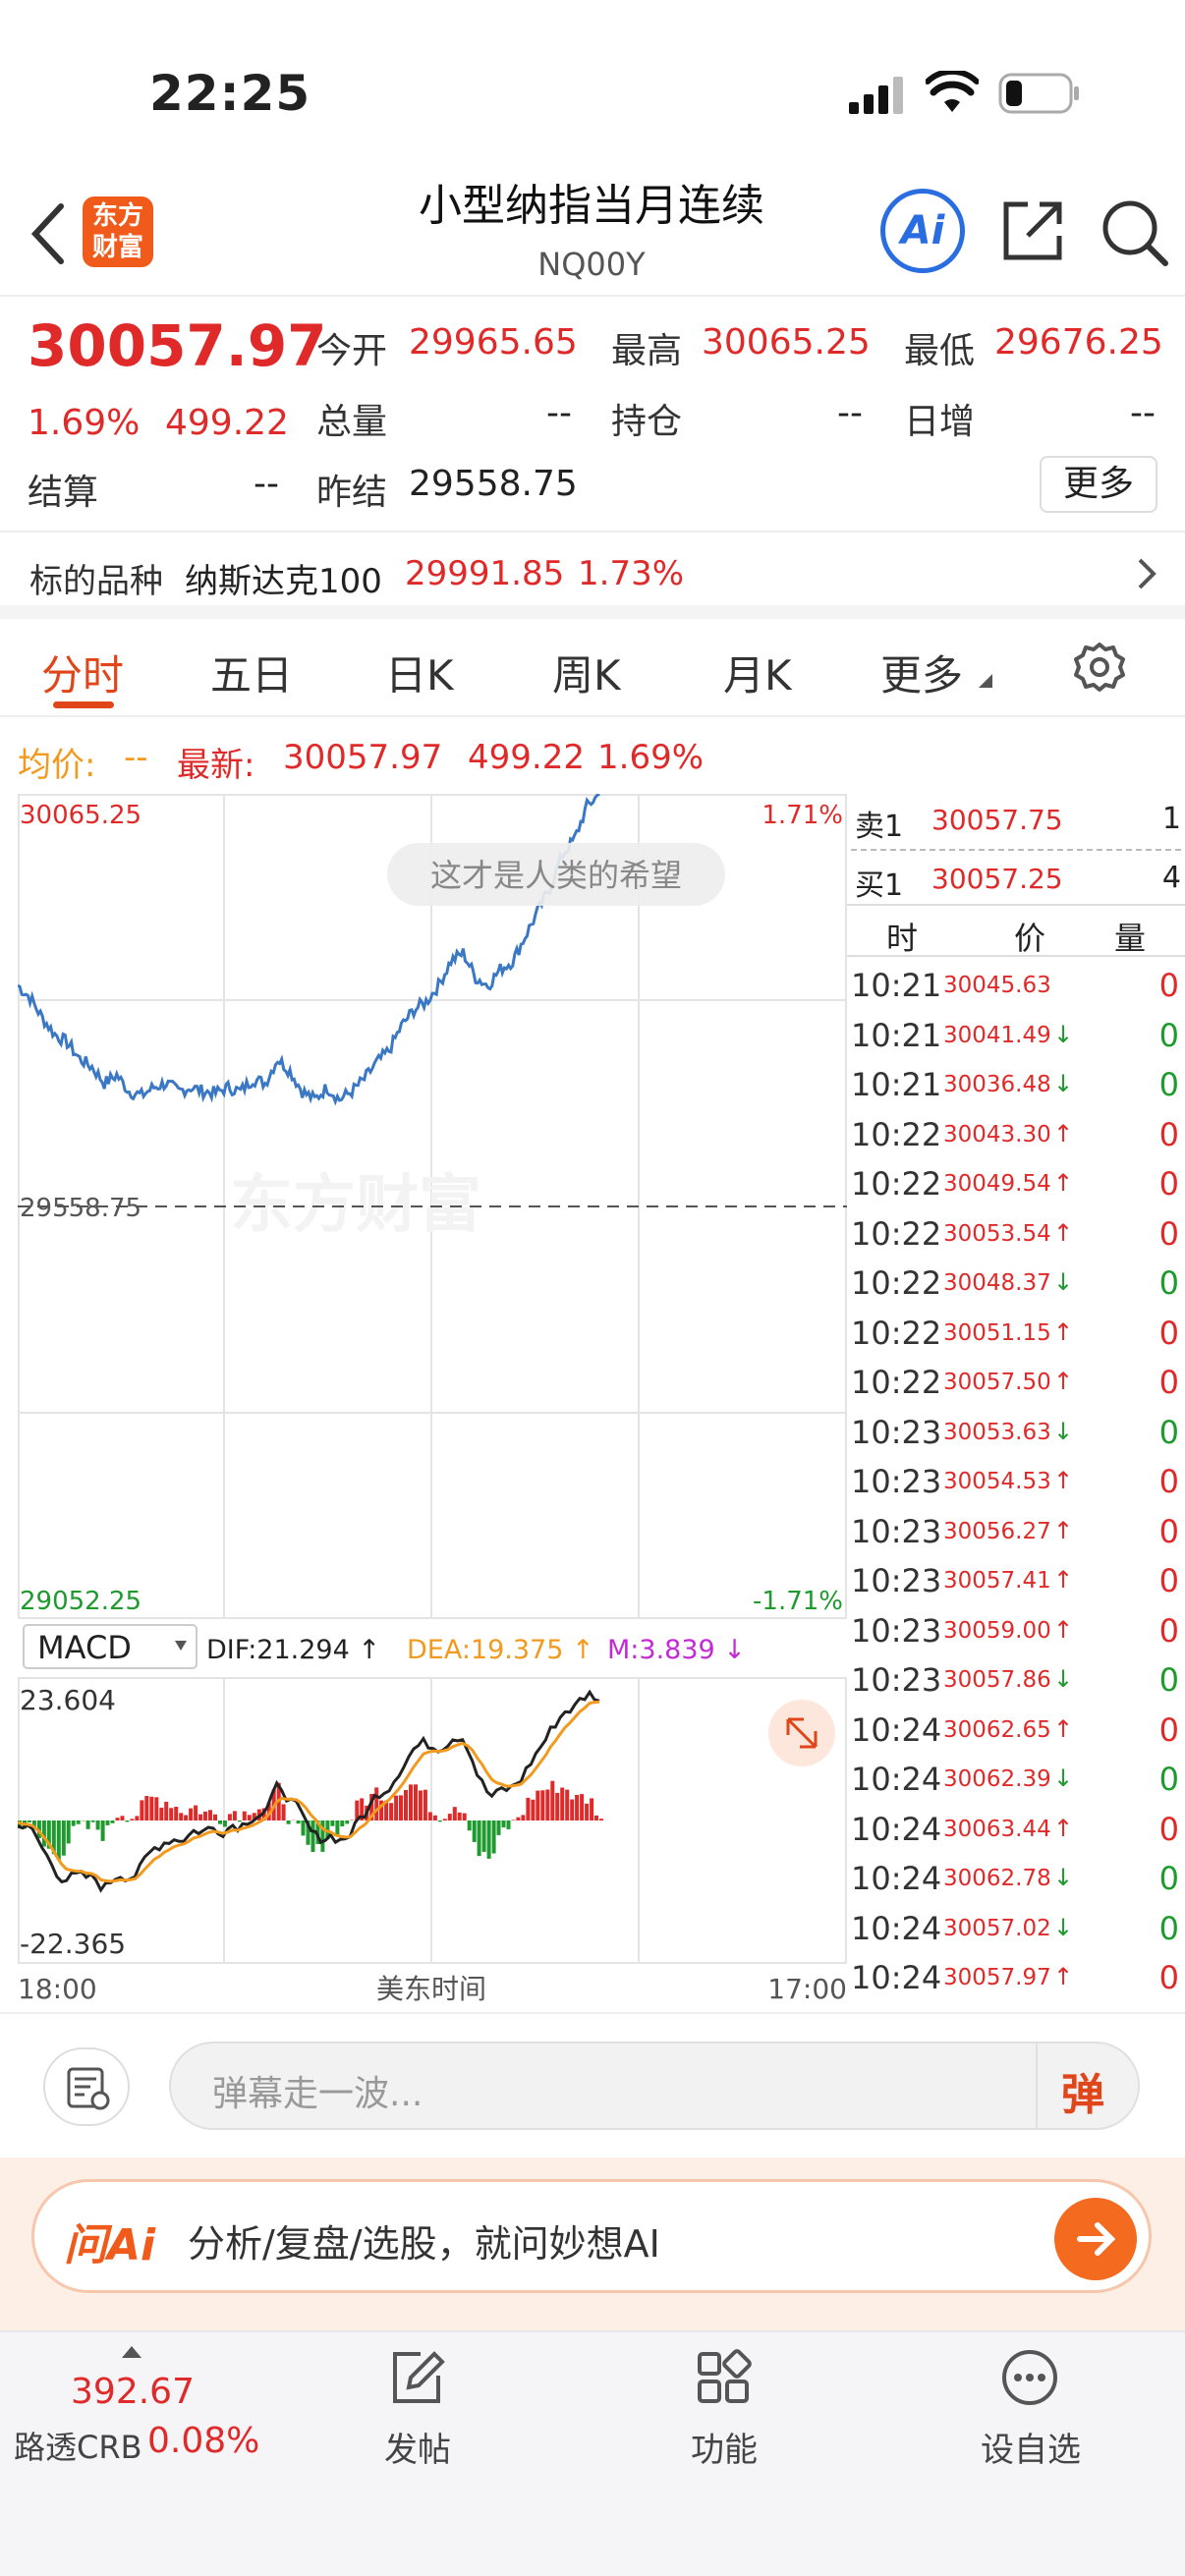  I want to click on more-button: 更多, so click(1099, 484).